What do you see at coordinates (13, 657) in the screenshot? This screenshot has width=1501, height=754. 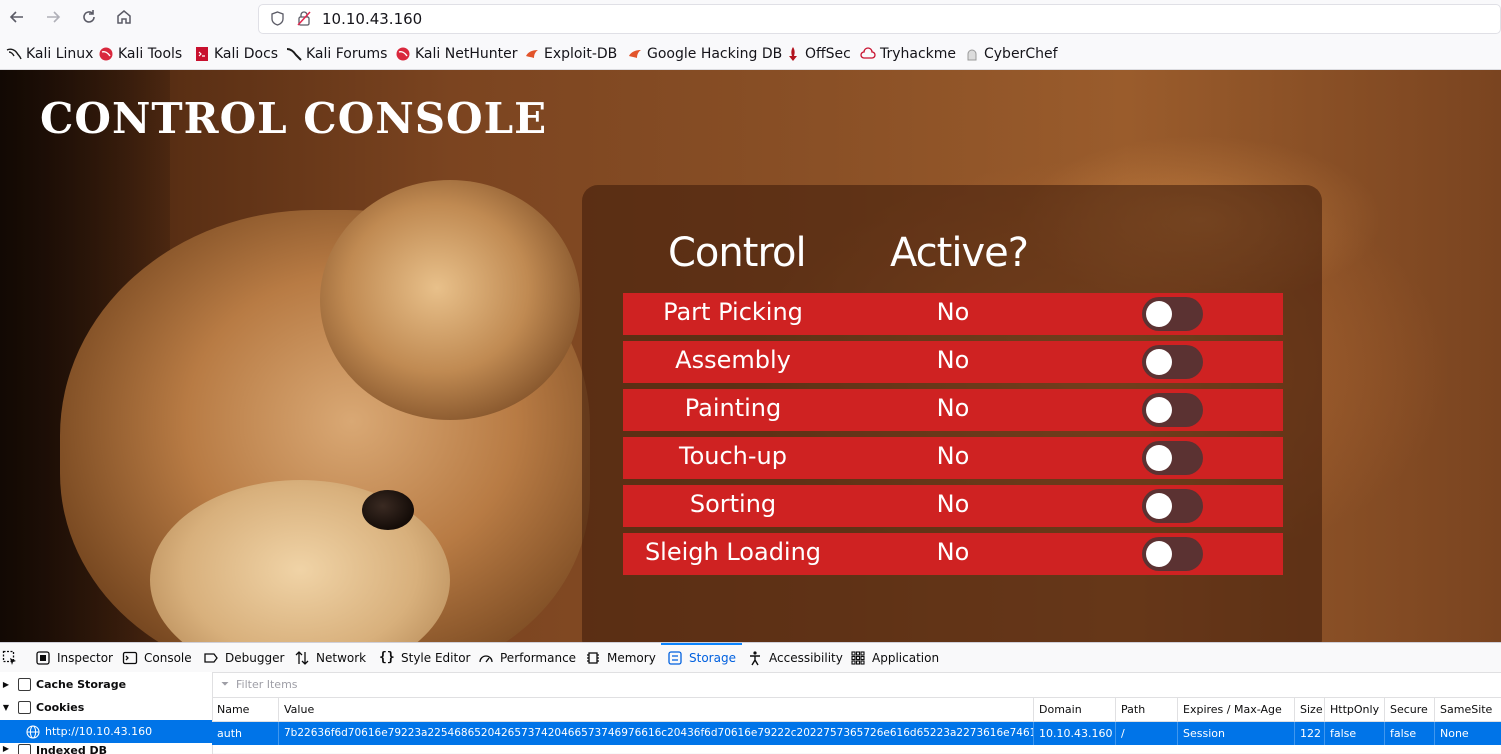 I see `element-picker-button` at bounding box center [13, 657].